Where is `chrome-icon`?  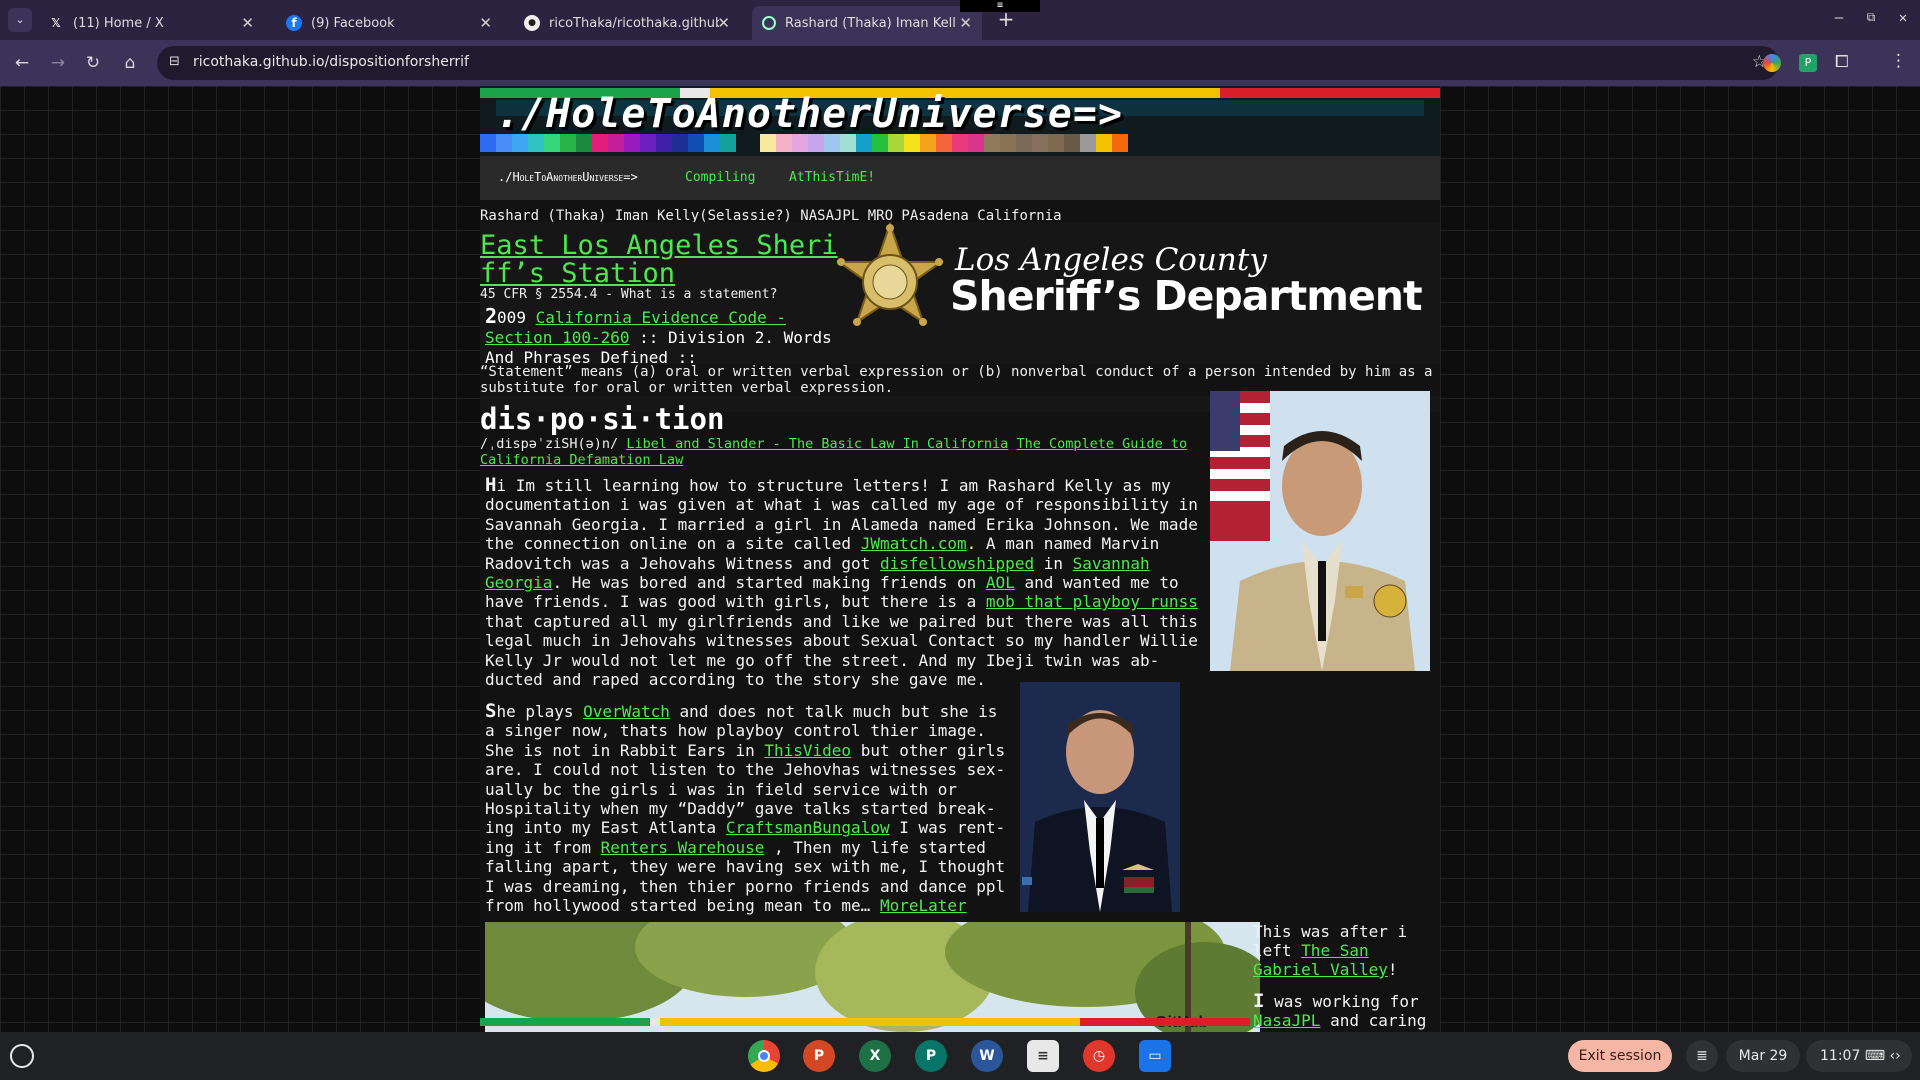 chrome-icon is located at coordinates (764, 1056).